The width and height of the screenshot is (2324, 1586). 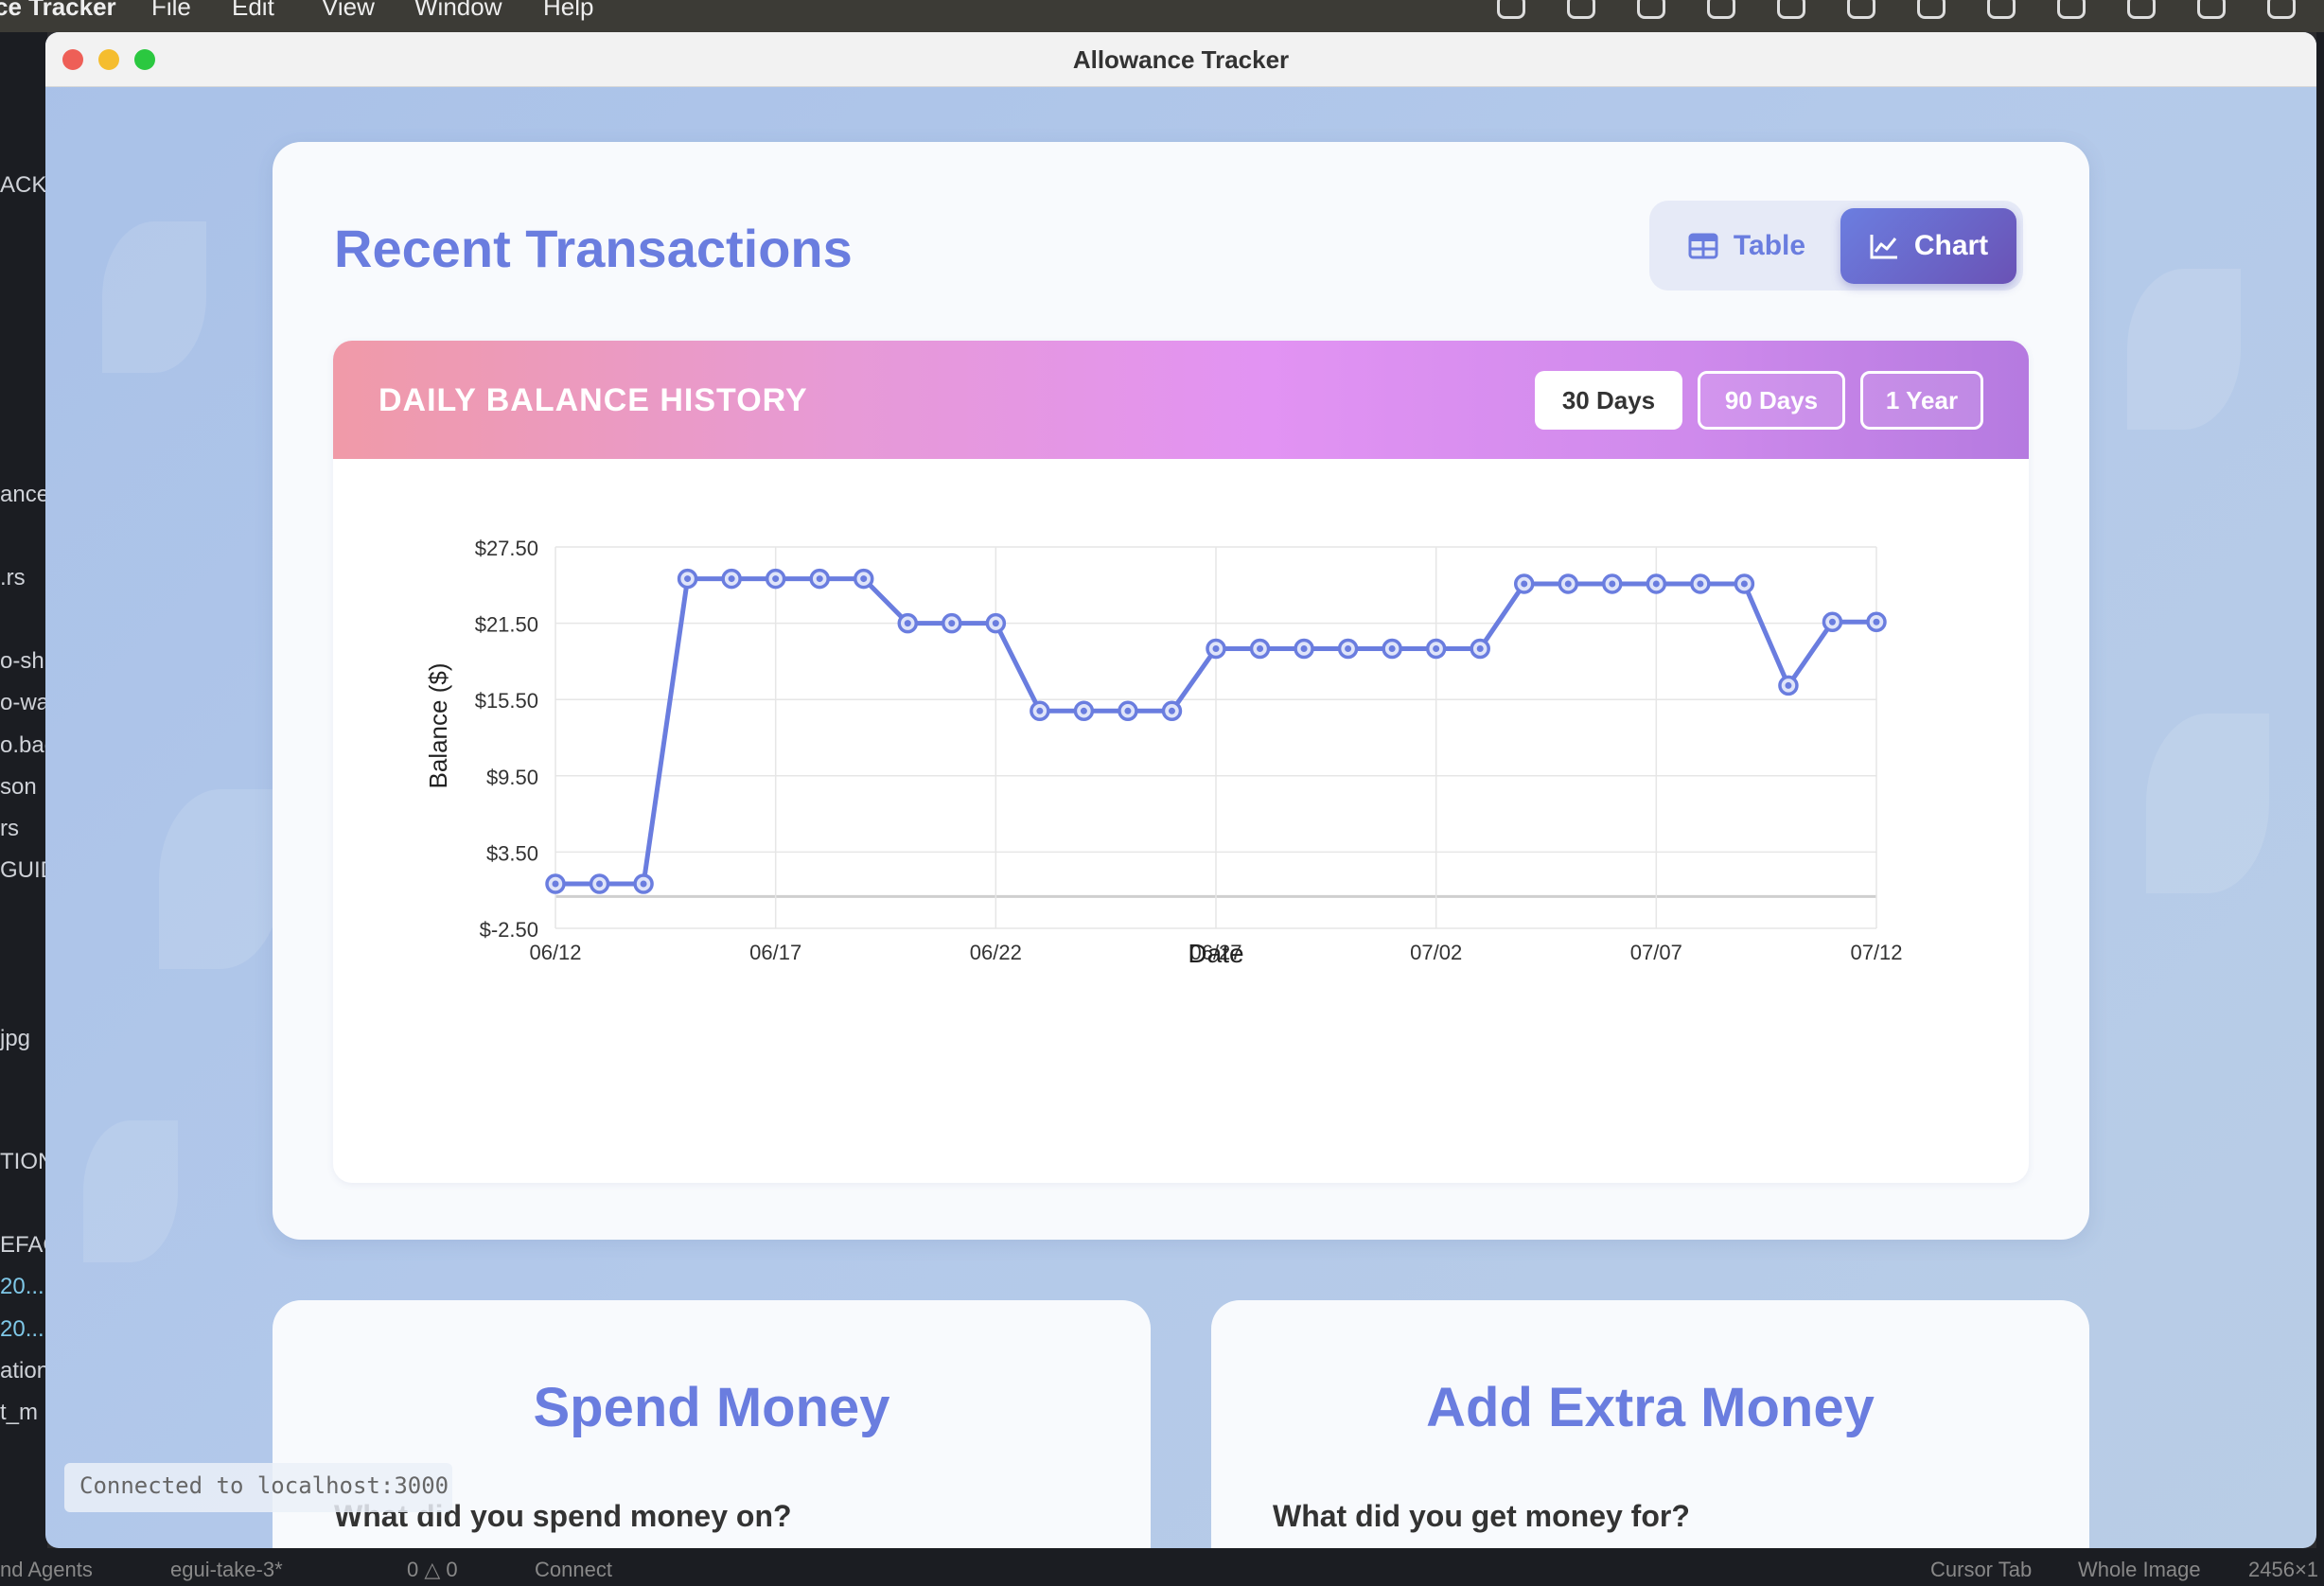 I want to click on dimensions-status: 2456×1, so click(x=2283, y=1569).